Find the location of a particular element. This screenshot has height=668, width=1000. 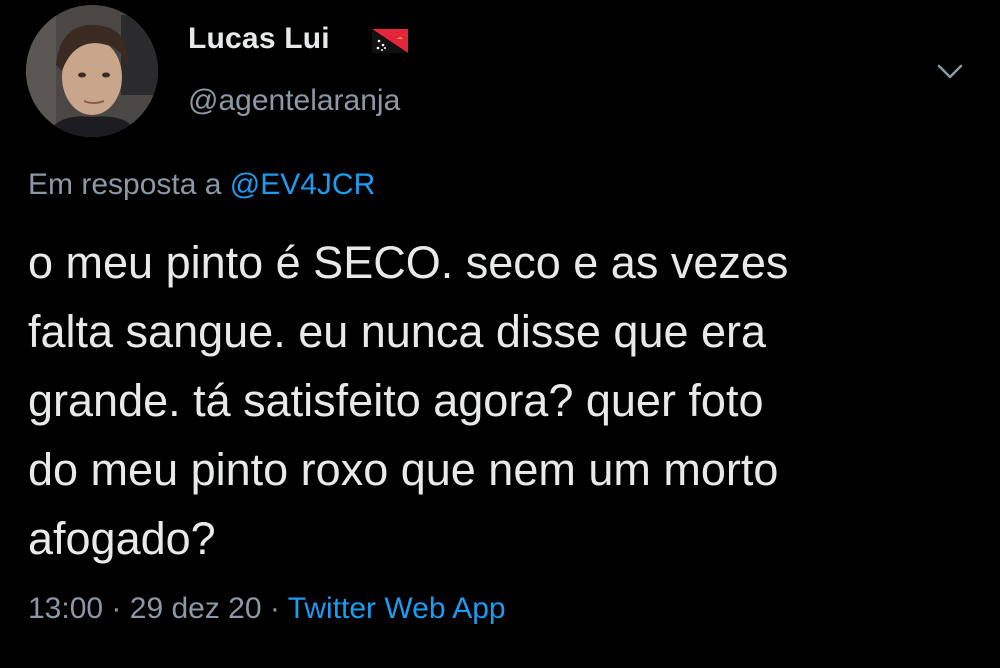

profile-photo-icon is located at coordinates (92, 71).